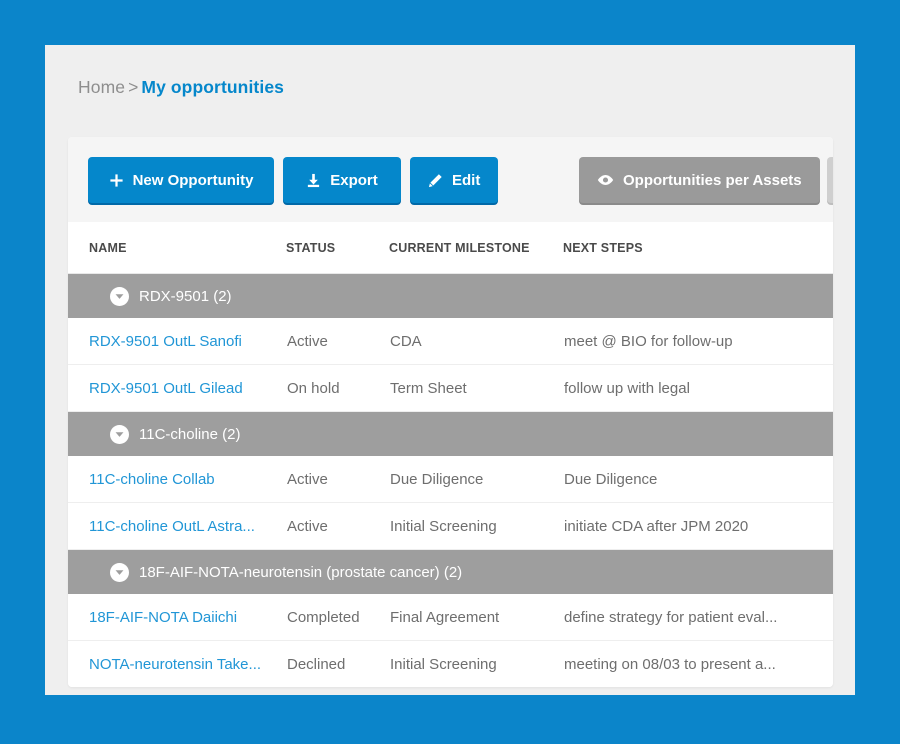 Image resolution: width=900 pixels, height=744 pixels. What do you see at coordinates (698, 341) in the screenshot?
I see `cell-next-steps: meet @ BIO for follow-up` at bounding box center [698, 341].